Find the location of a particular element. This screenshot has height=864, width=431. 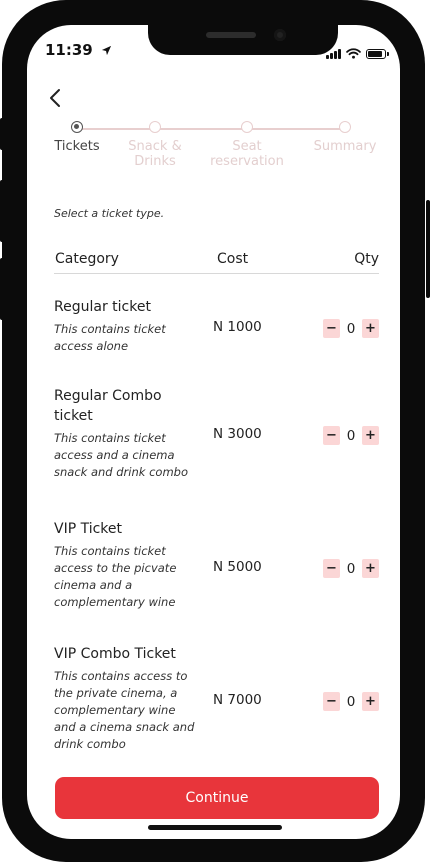

header-qty: Qty is located at coordinates (366, 259).